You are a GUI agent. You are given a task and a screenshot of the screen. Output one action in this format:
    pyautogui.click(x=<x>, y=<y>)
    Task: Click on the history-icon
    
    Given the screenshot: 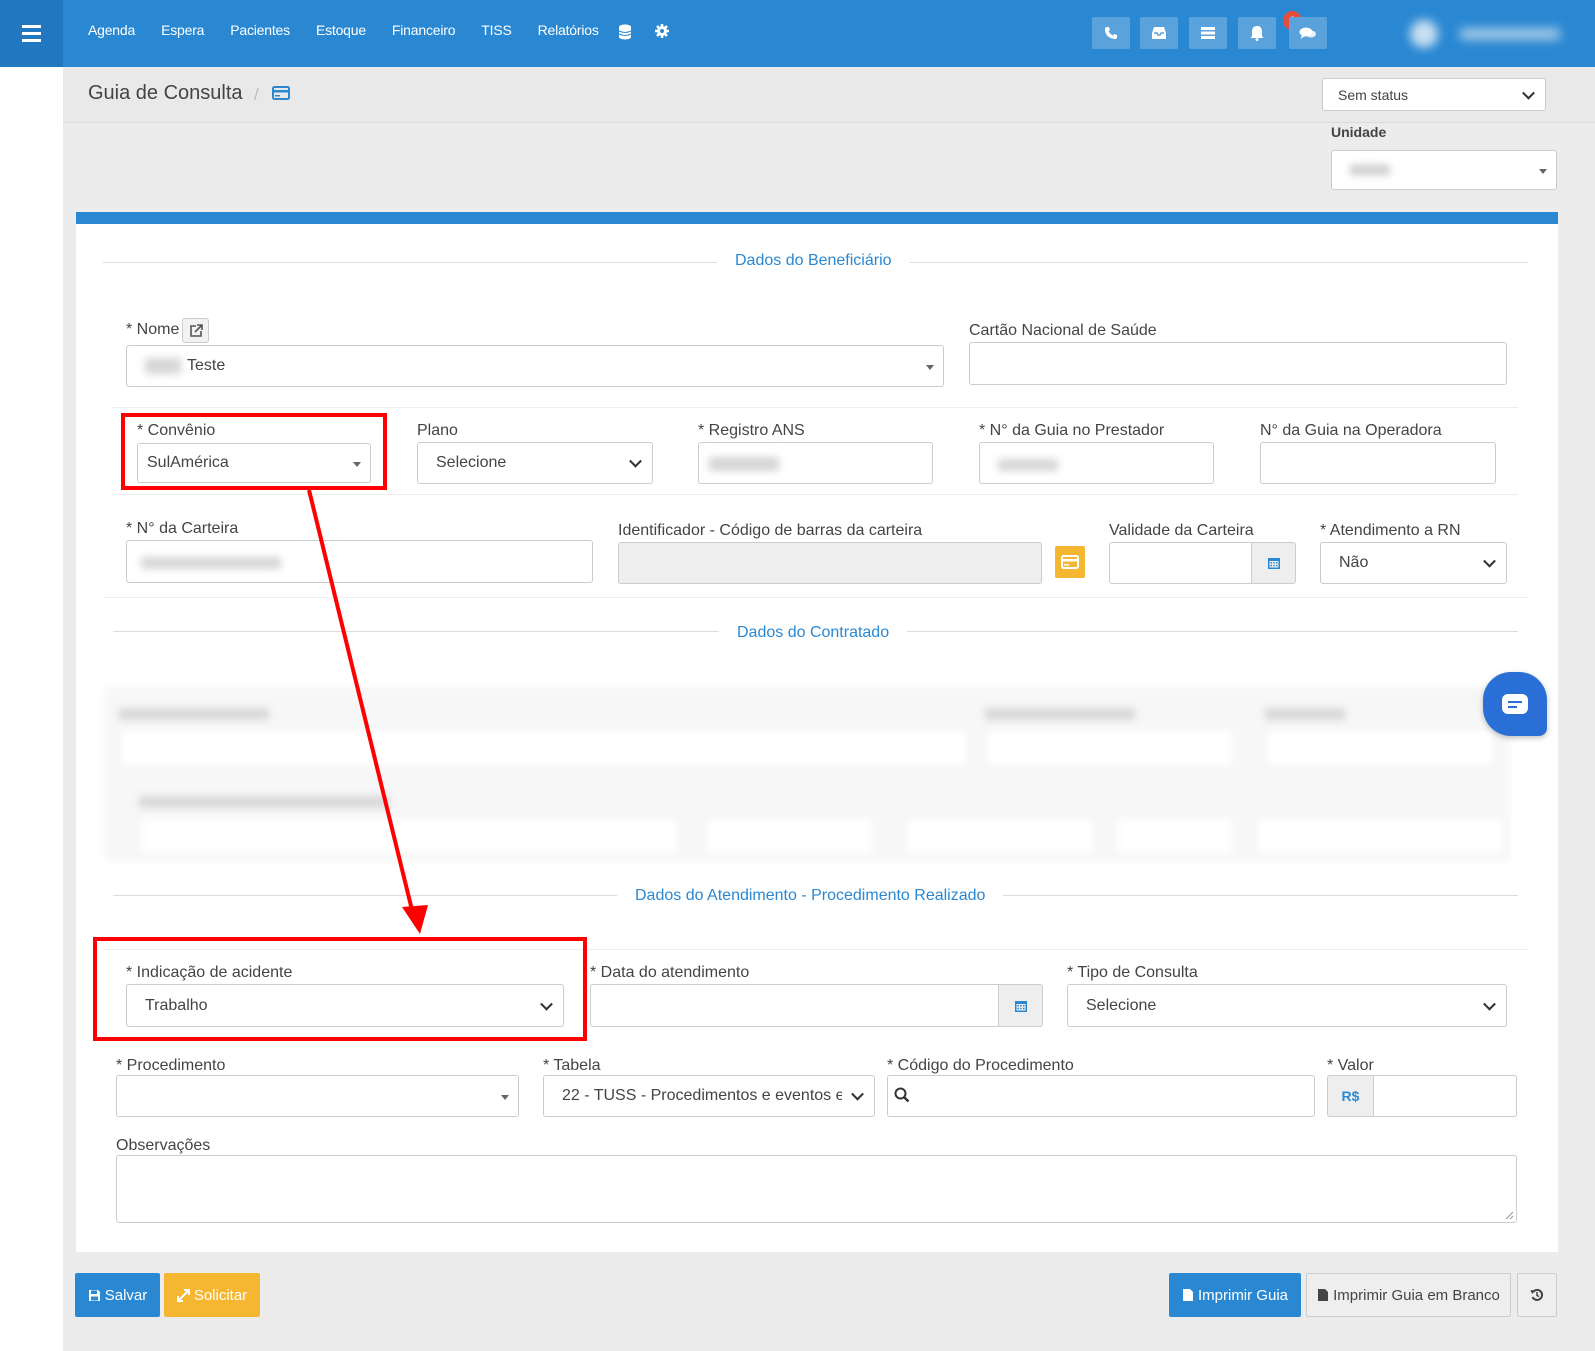 What is the action you would take?
    pyautogui.click(x=1537, y=1294)
    